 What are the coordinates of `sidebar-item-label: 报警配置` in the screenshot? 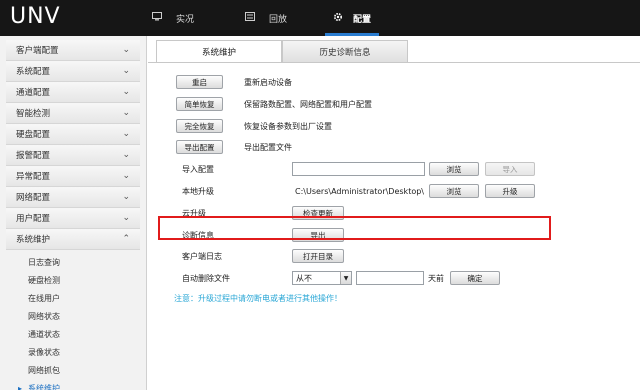 It's located at (33, 156).